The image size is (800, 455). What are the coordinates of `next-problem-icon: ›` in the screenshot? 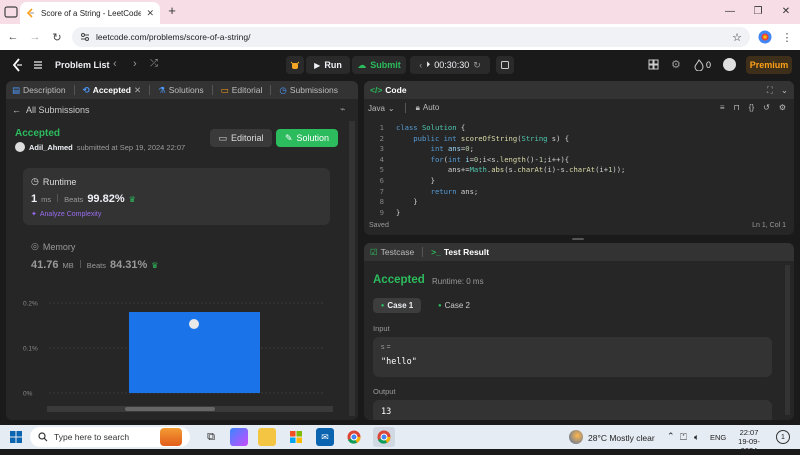 It's located at (135, 64).